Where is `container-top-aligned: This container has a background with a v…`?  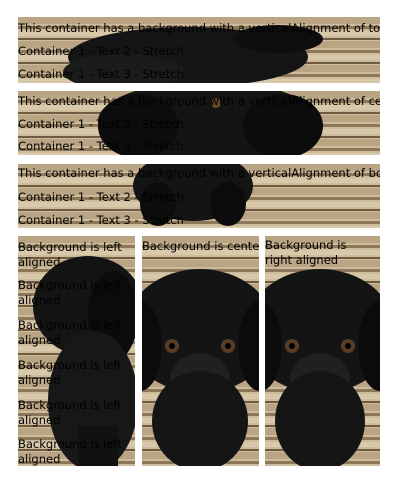
container-top-aligned: This container has a background with a v… is located at coordinates (199, 50).